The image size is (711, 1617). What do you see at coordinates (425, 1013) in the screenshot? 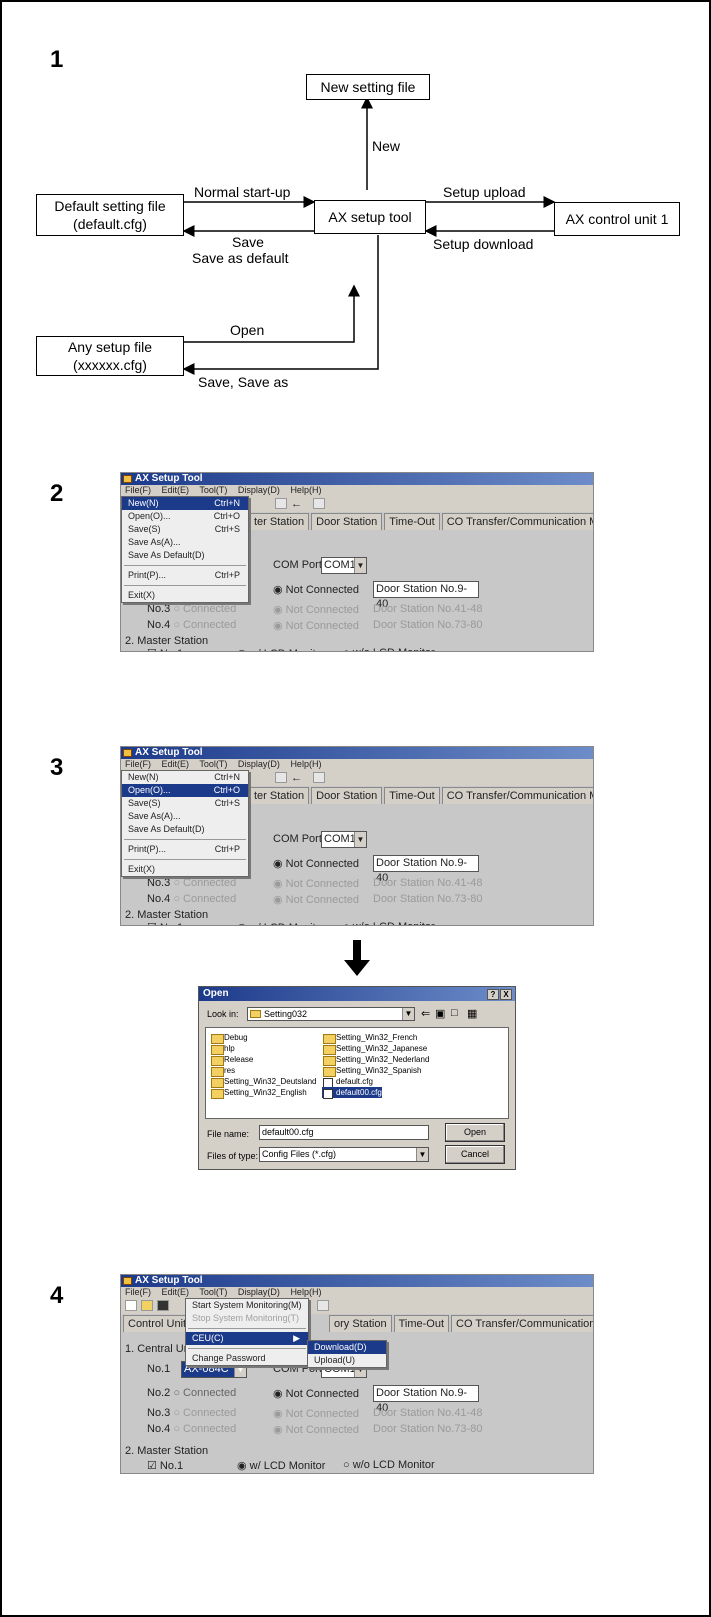
I see `back-icon: ⇐` at bounding box center [425, 1013].